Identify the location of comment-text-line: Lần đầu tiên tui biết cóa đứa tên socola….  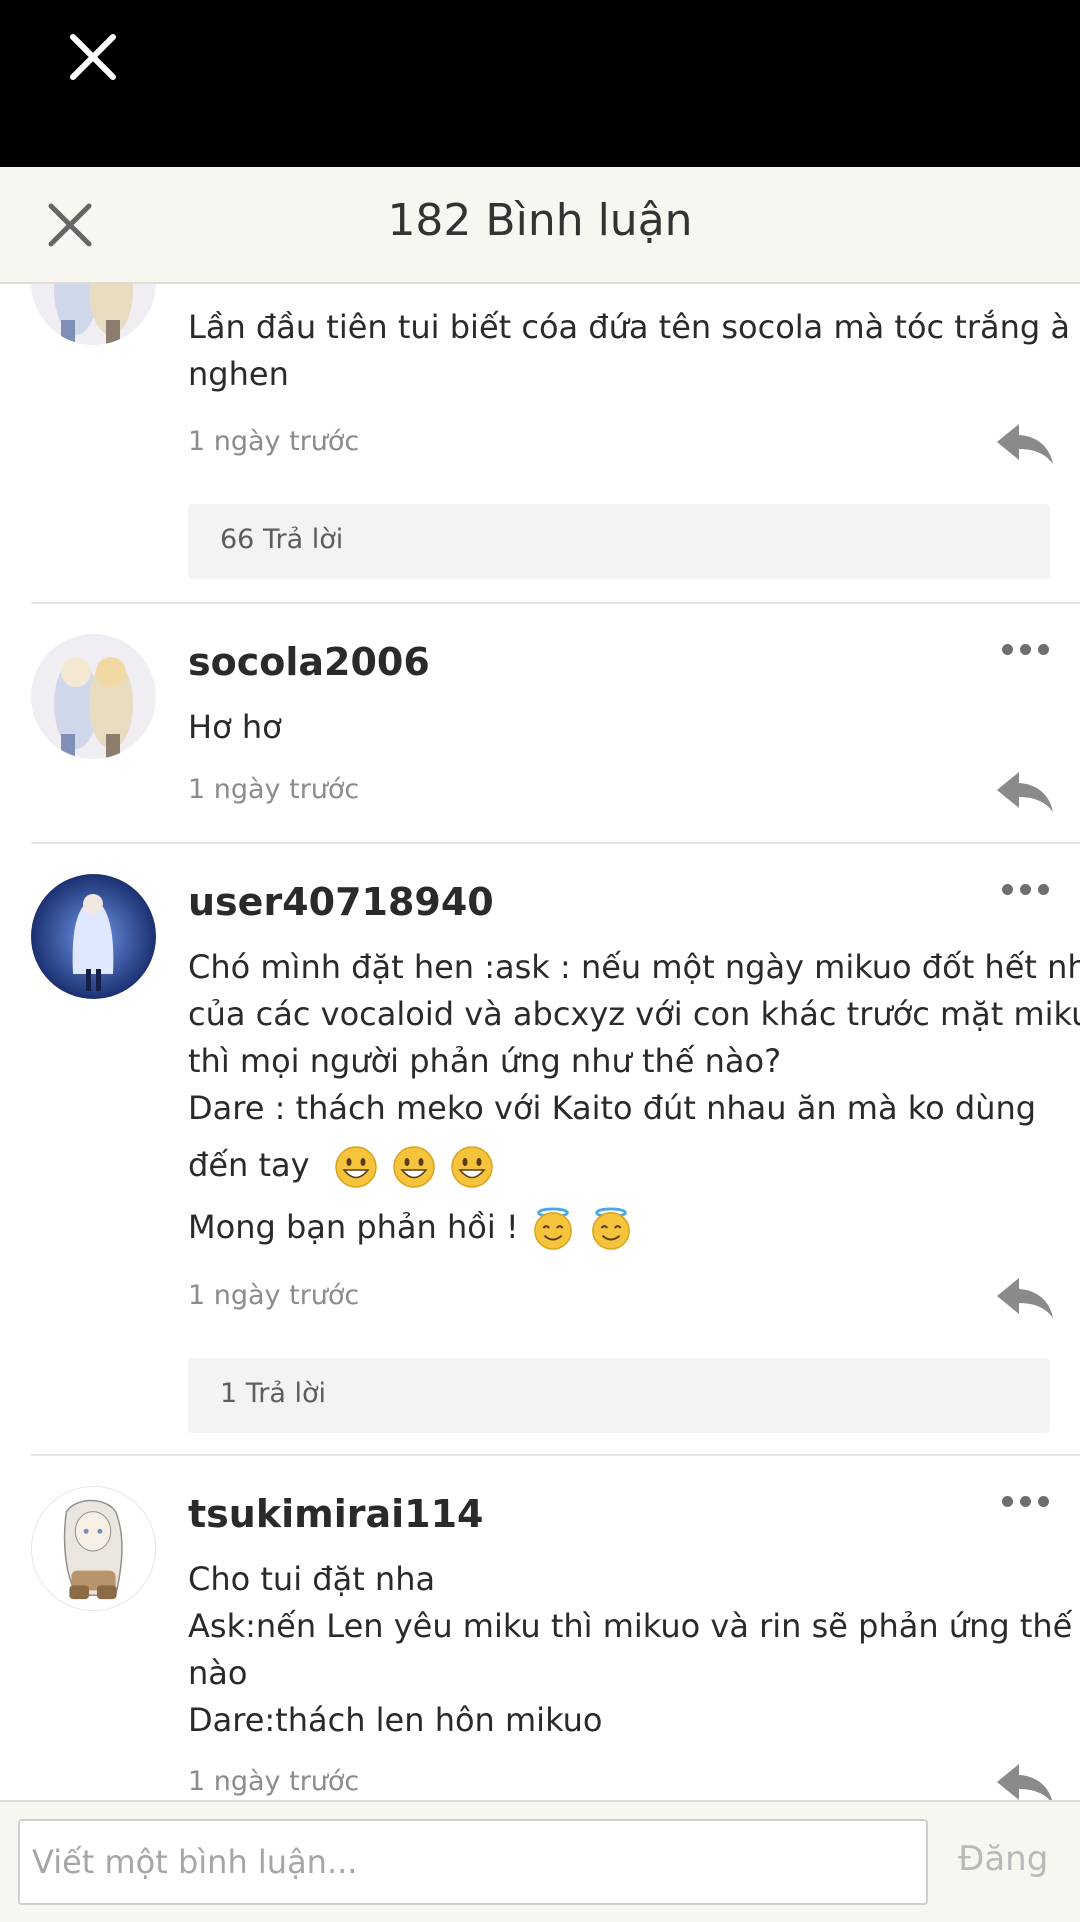
(629, 327).